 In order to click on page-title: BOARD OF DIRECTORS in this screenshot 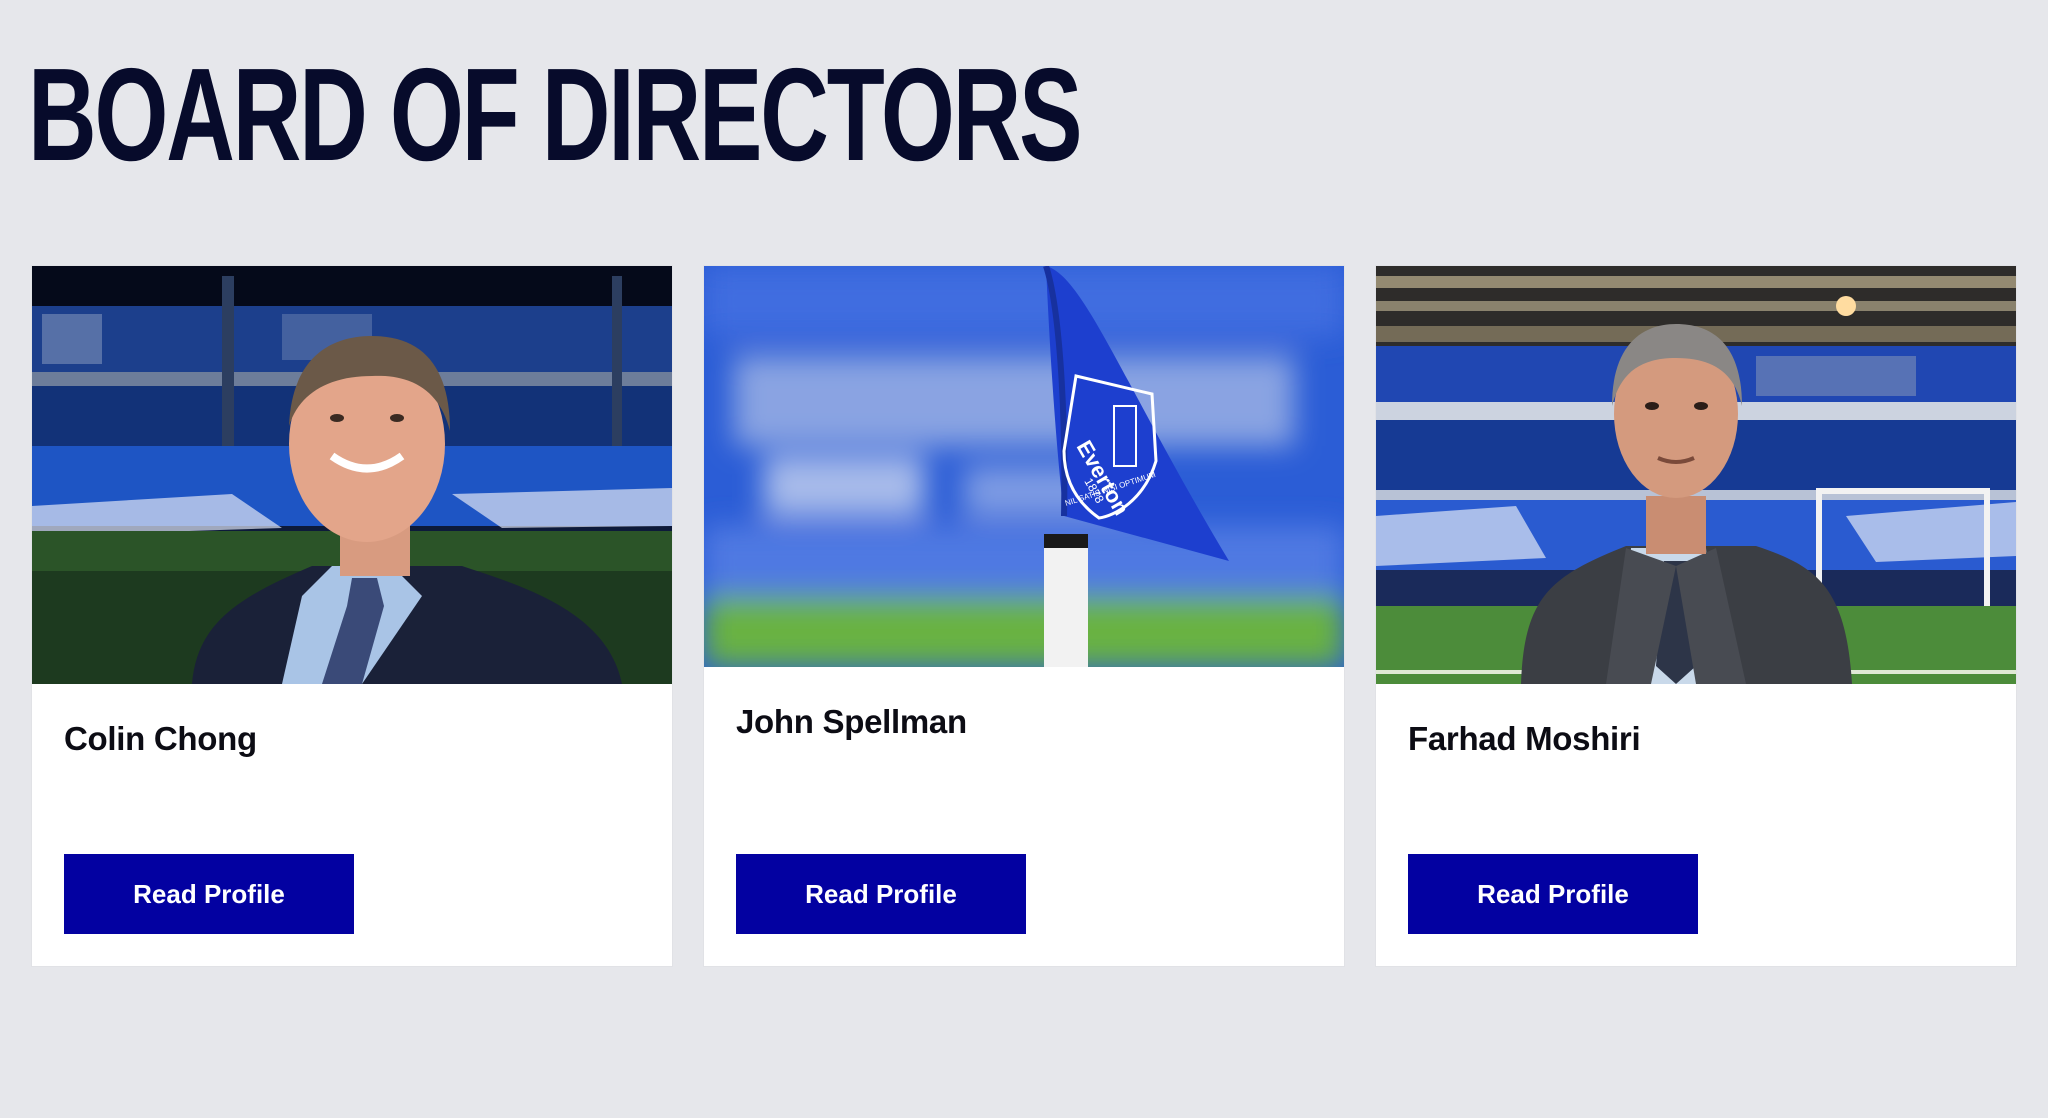, I will do `click(555, 114)`.